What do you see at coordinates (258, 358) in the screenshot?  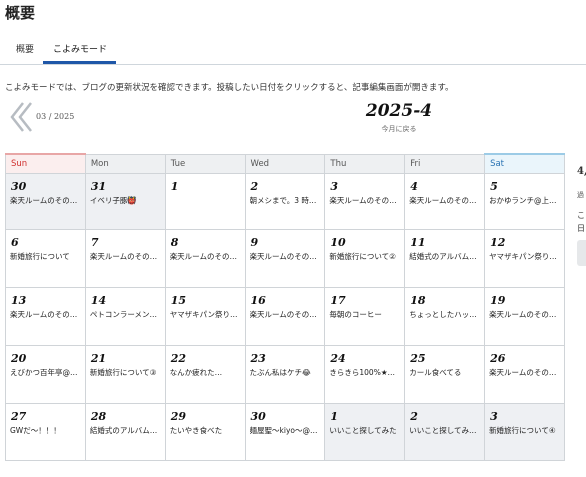 I see `day-number: 23` at bounding box center [258, 358].